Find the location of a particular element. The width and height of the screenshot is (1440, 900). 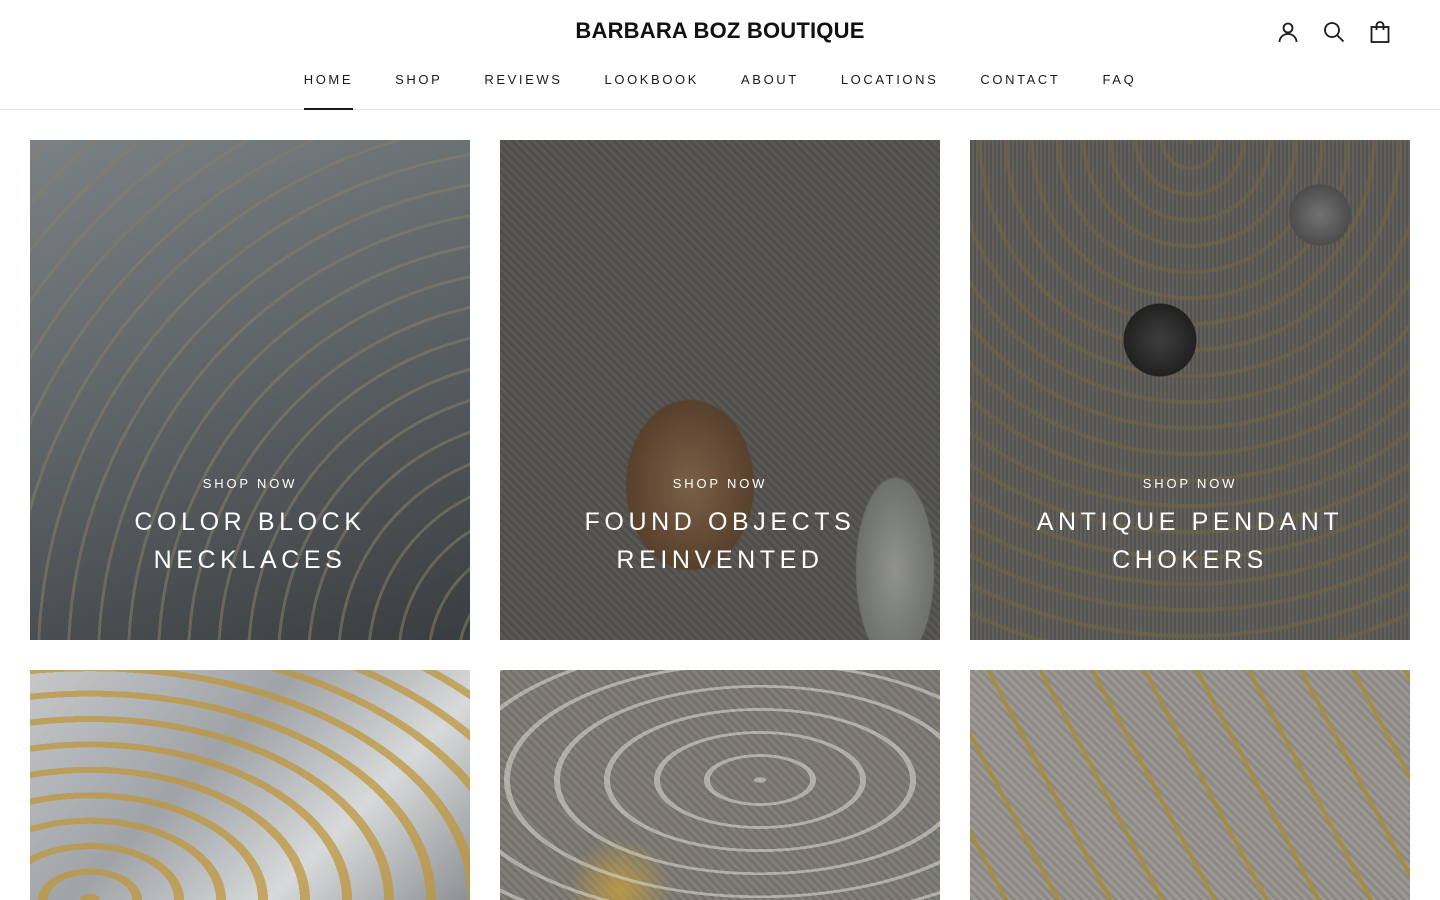

tile-caption: SHOP NOW COLOR BLOCK NECKLACES is located at coordinates (250, 527).